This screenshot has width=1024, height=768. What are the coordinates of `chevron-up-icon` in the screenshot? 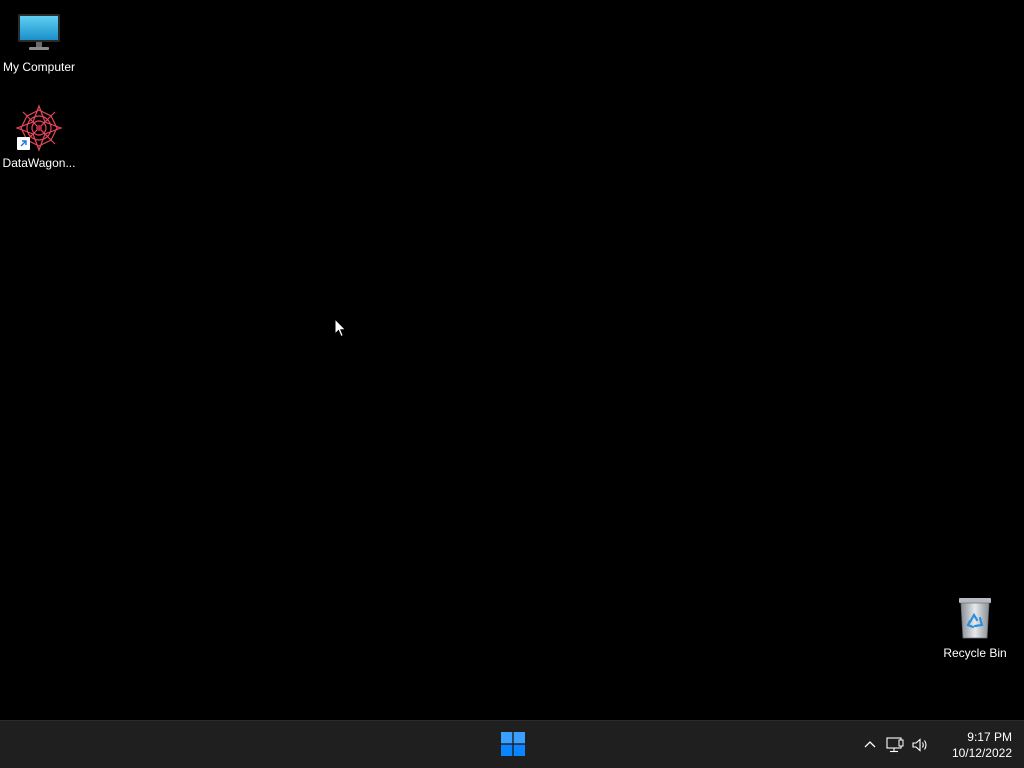 It's located at (870, 743).